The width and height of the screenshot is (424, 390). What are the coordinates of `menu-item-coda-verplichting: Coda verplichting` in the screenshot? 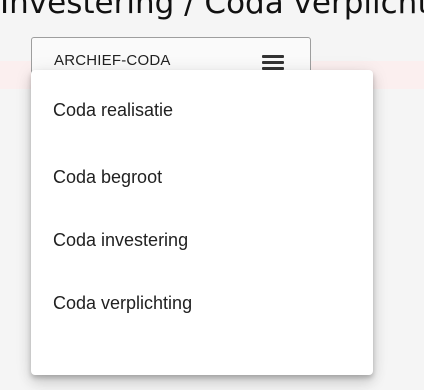 It's located at (202, 303).